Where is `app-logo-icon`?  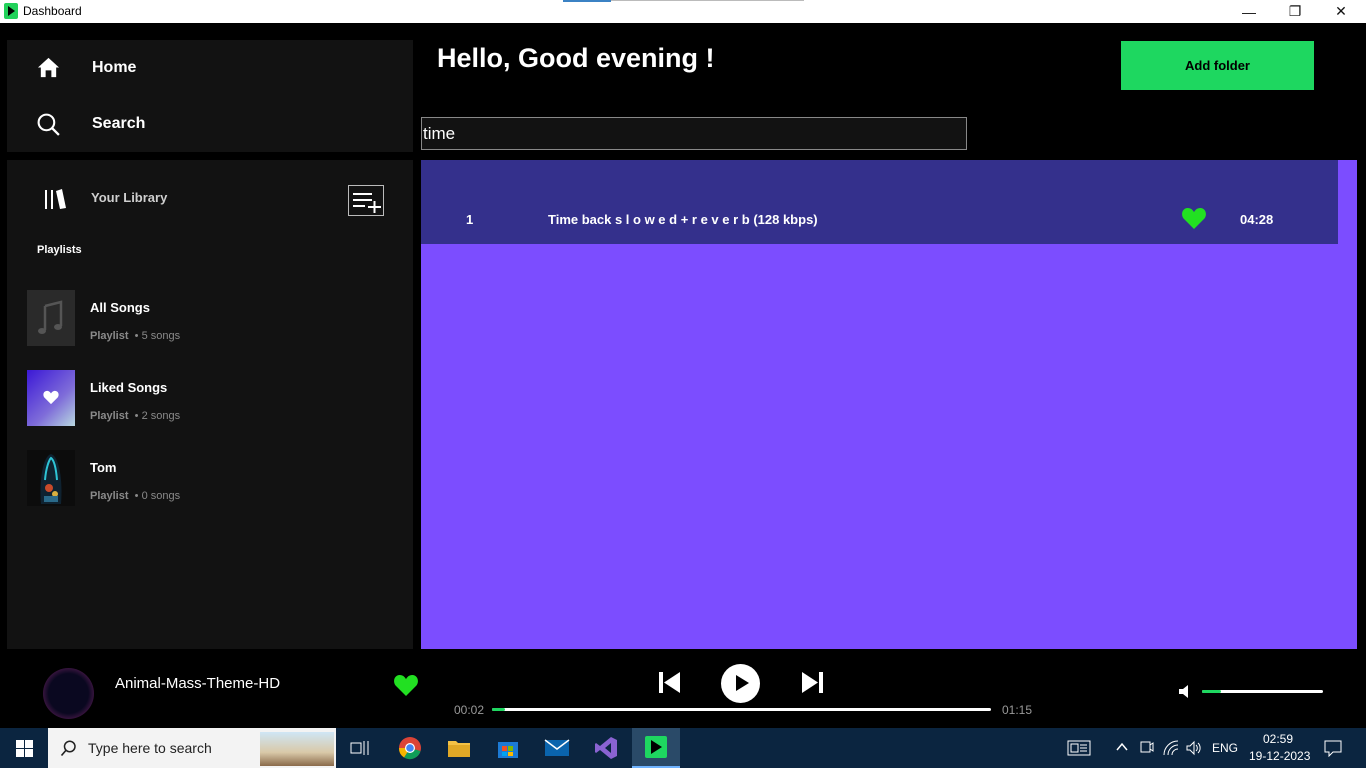 app-logo-icon is located at coordinates (11, 11).